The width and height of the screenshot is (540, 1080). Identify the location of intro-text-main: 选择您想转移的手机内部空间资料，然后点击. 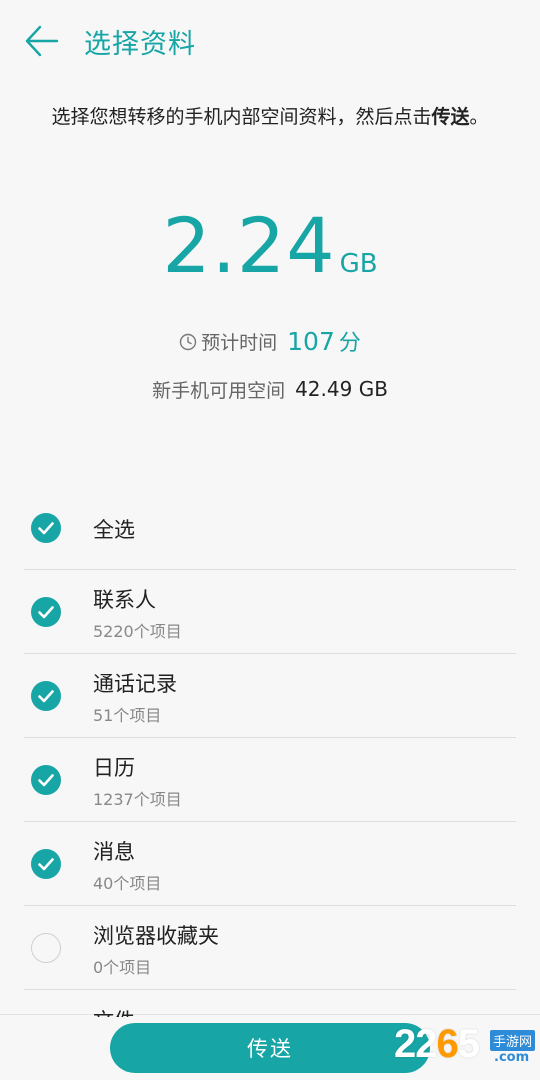
(241, 117).